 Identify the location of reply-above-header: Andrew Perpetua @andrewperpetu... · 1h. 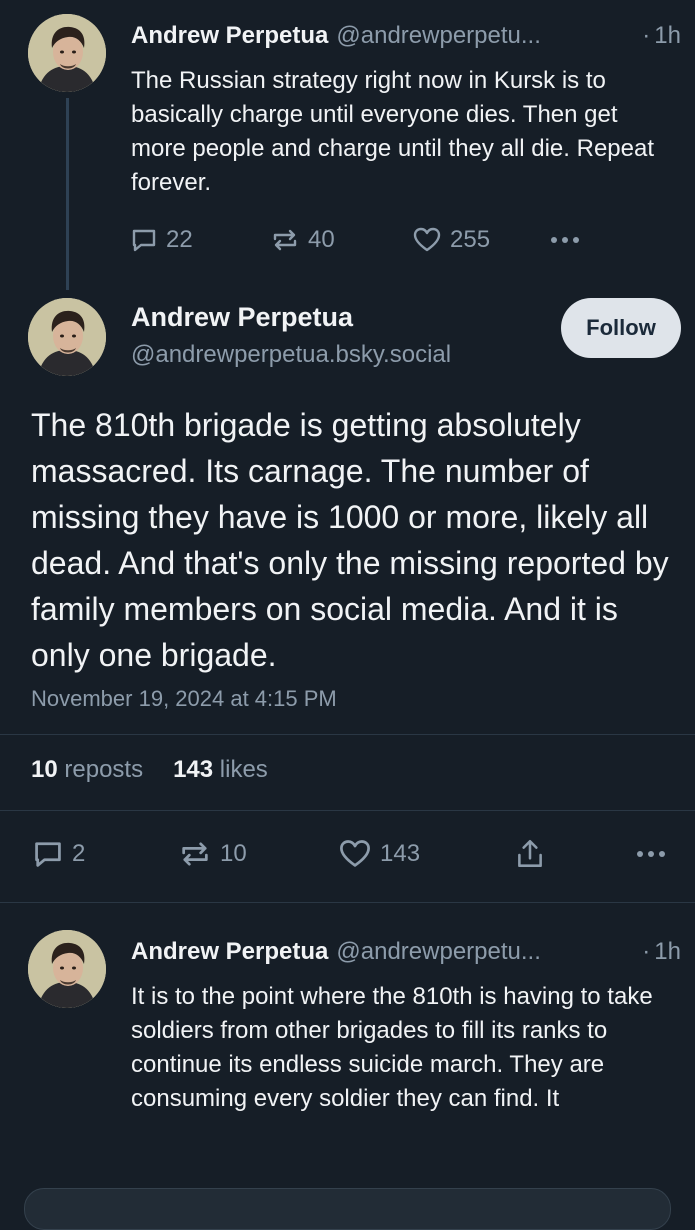
(406, 36).